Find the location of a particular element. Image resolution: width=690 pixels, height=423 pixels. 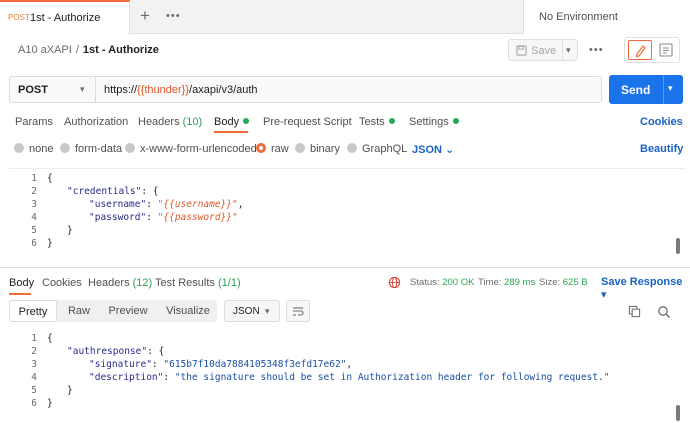

radio-urlencoded: x-www-form-urlencoded is located at coordinates (191, 149).